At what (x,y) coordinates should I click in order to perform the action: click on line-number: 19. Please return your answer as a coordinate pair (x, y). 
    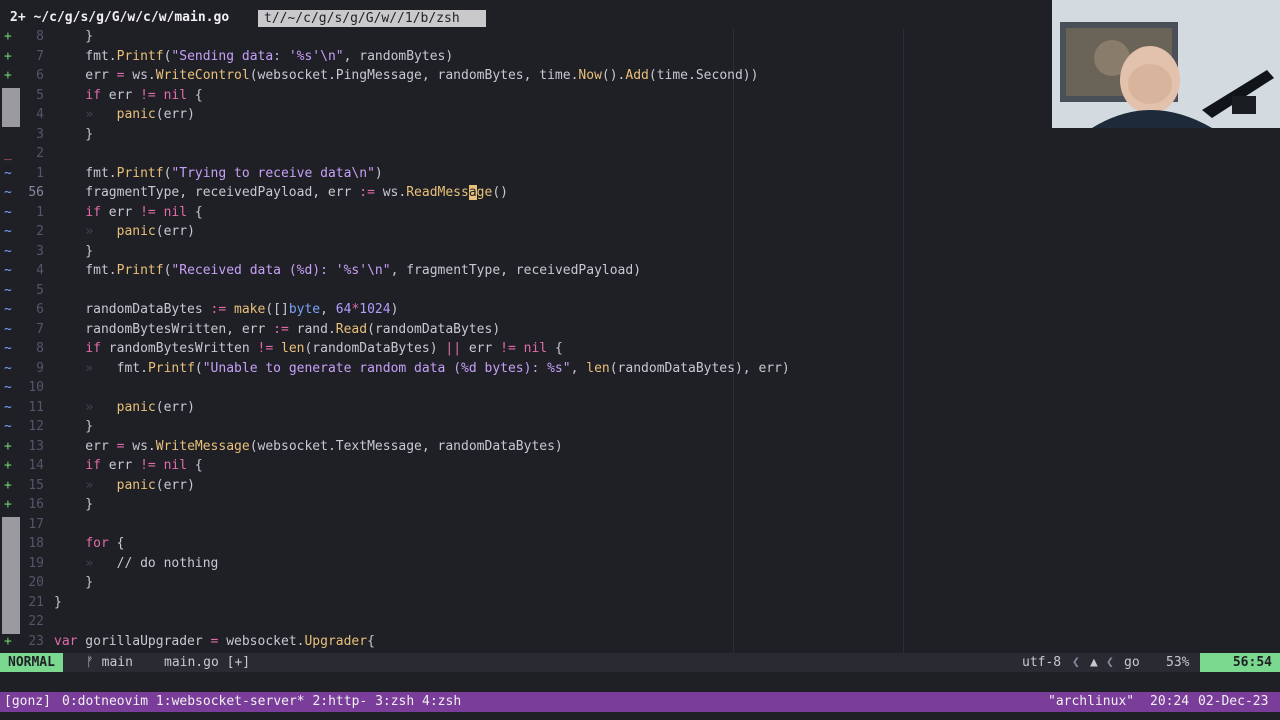
    Looking at the image, I should click on (36, 563).